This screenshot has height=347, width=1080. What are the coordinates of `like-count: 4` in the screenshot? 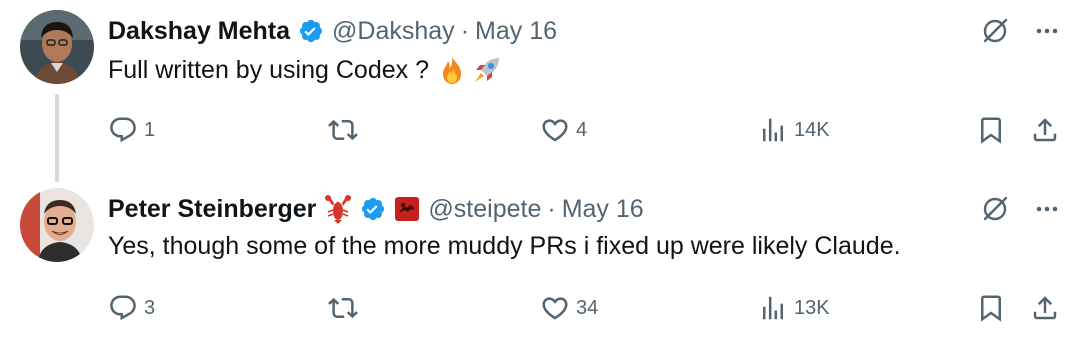 It's located at (582, 129).